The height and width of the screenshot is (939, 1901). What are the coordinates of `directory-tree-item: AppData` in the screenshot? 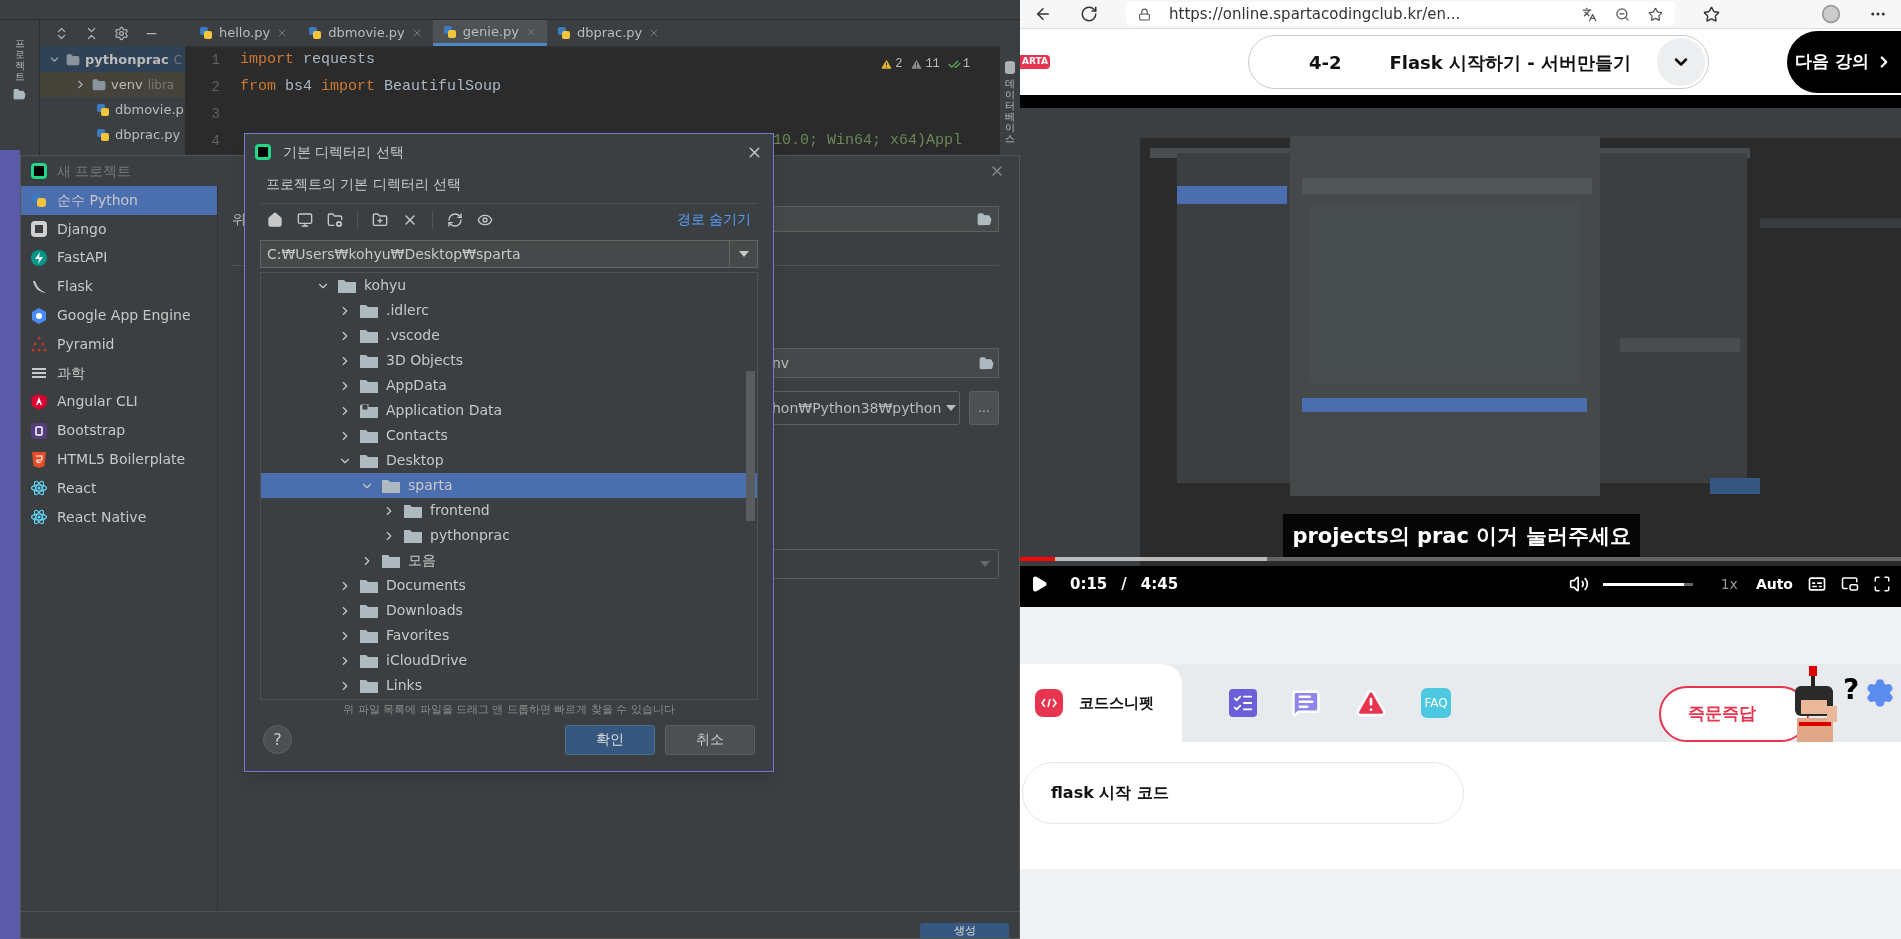 It's located at (509, 385).